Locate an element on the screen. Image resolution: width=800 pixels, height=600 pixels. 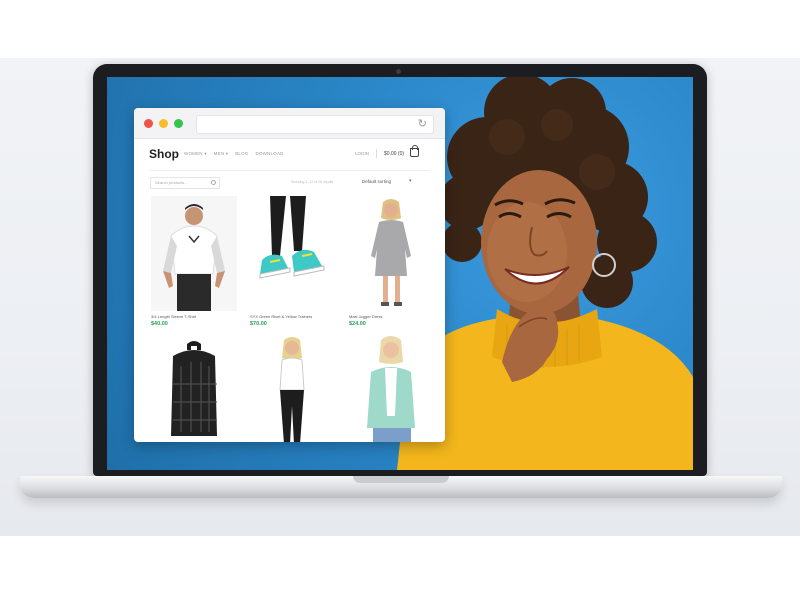
product-price: $24.00 is located at coordinates (357, 324).